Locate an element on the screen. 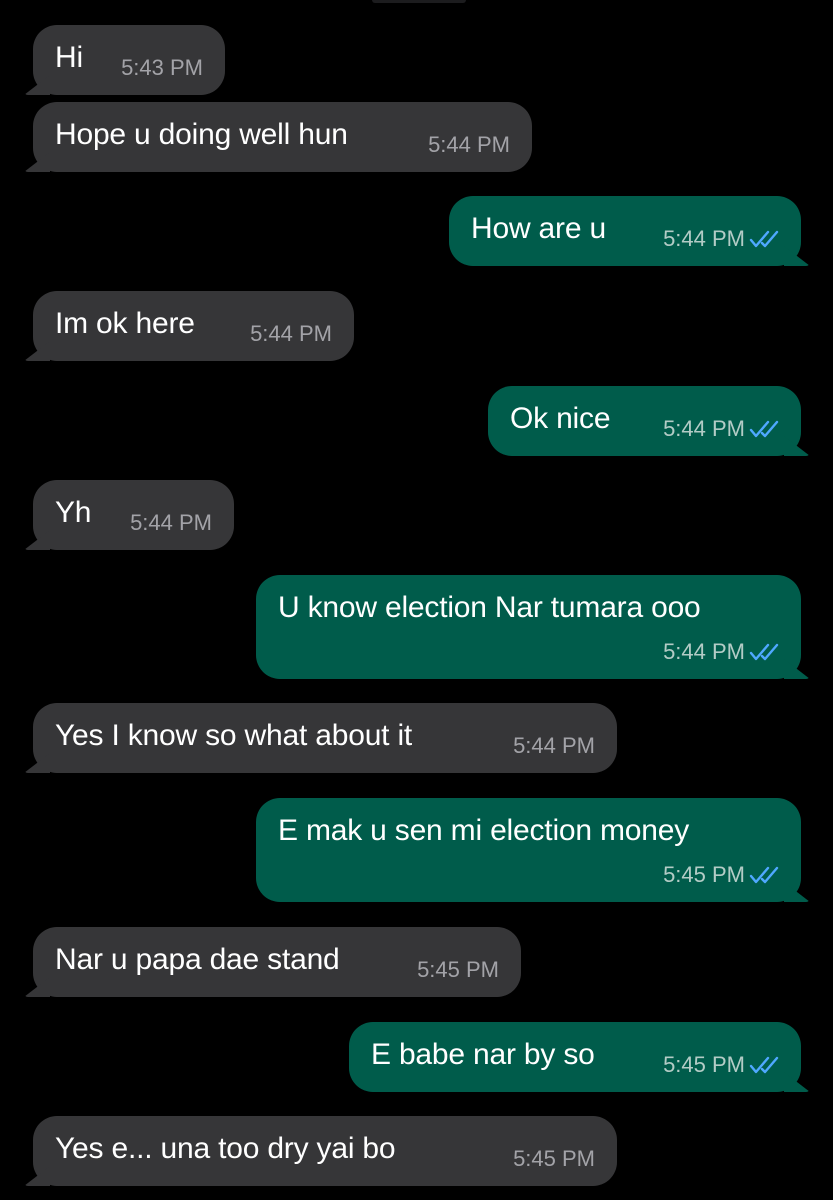 The image size is (833, 1200). incoming-message-bubble: Yh 5:44 PM is located at coordinates (133, 515).